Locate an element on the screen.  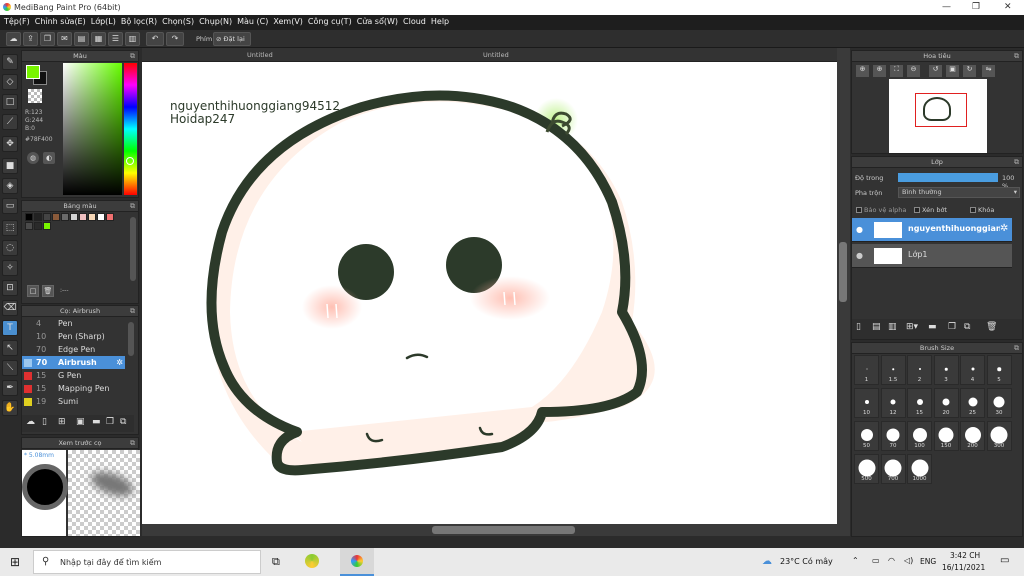
rotate-right-icon: ↻ is located at coordinates (969, 71).